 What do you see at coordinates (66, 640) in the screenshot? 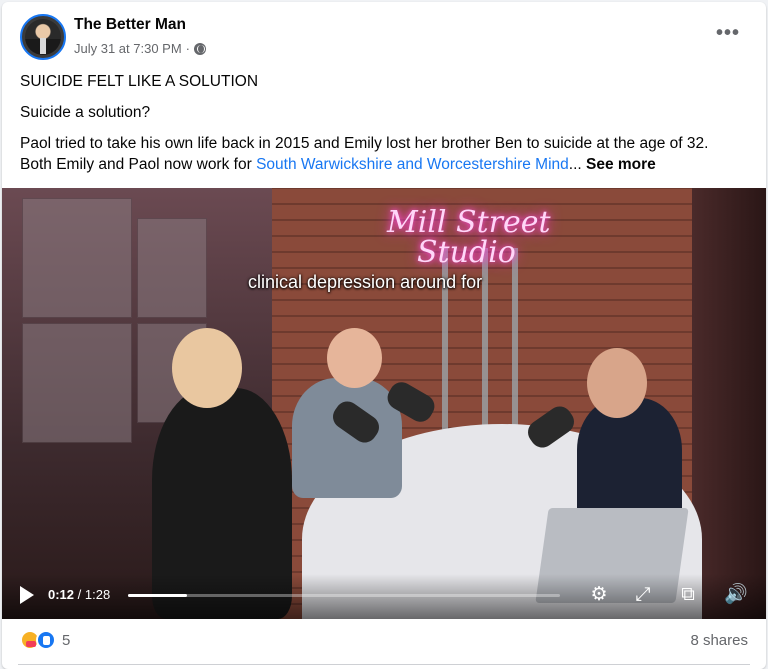
I see `reaction-count: 5` at bounding box center [66, 640].